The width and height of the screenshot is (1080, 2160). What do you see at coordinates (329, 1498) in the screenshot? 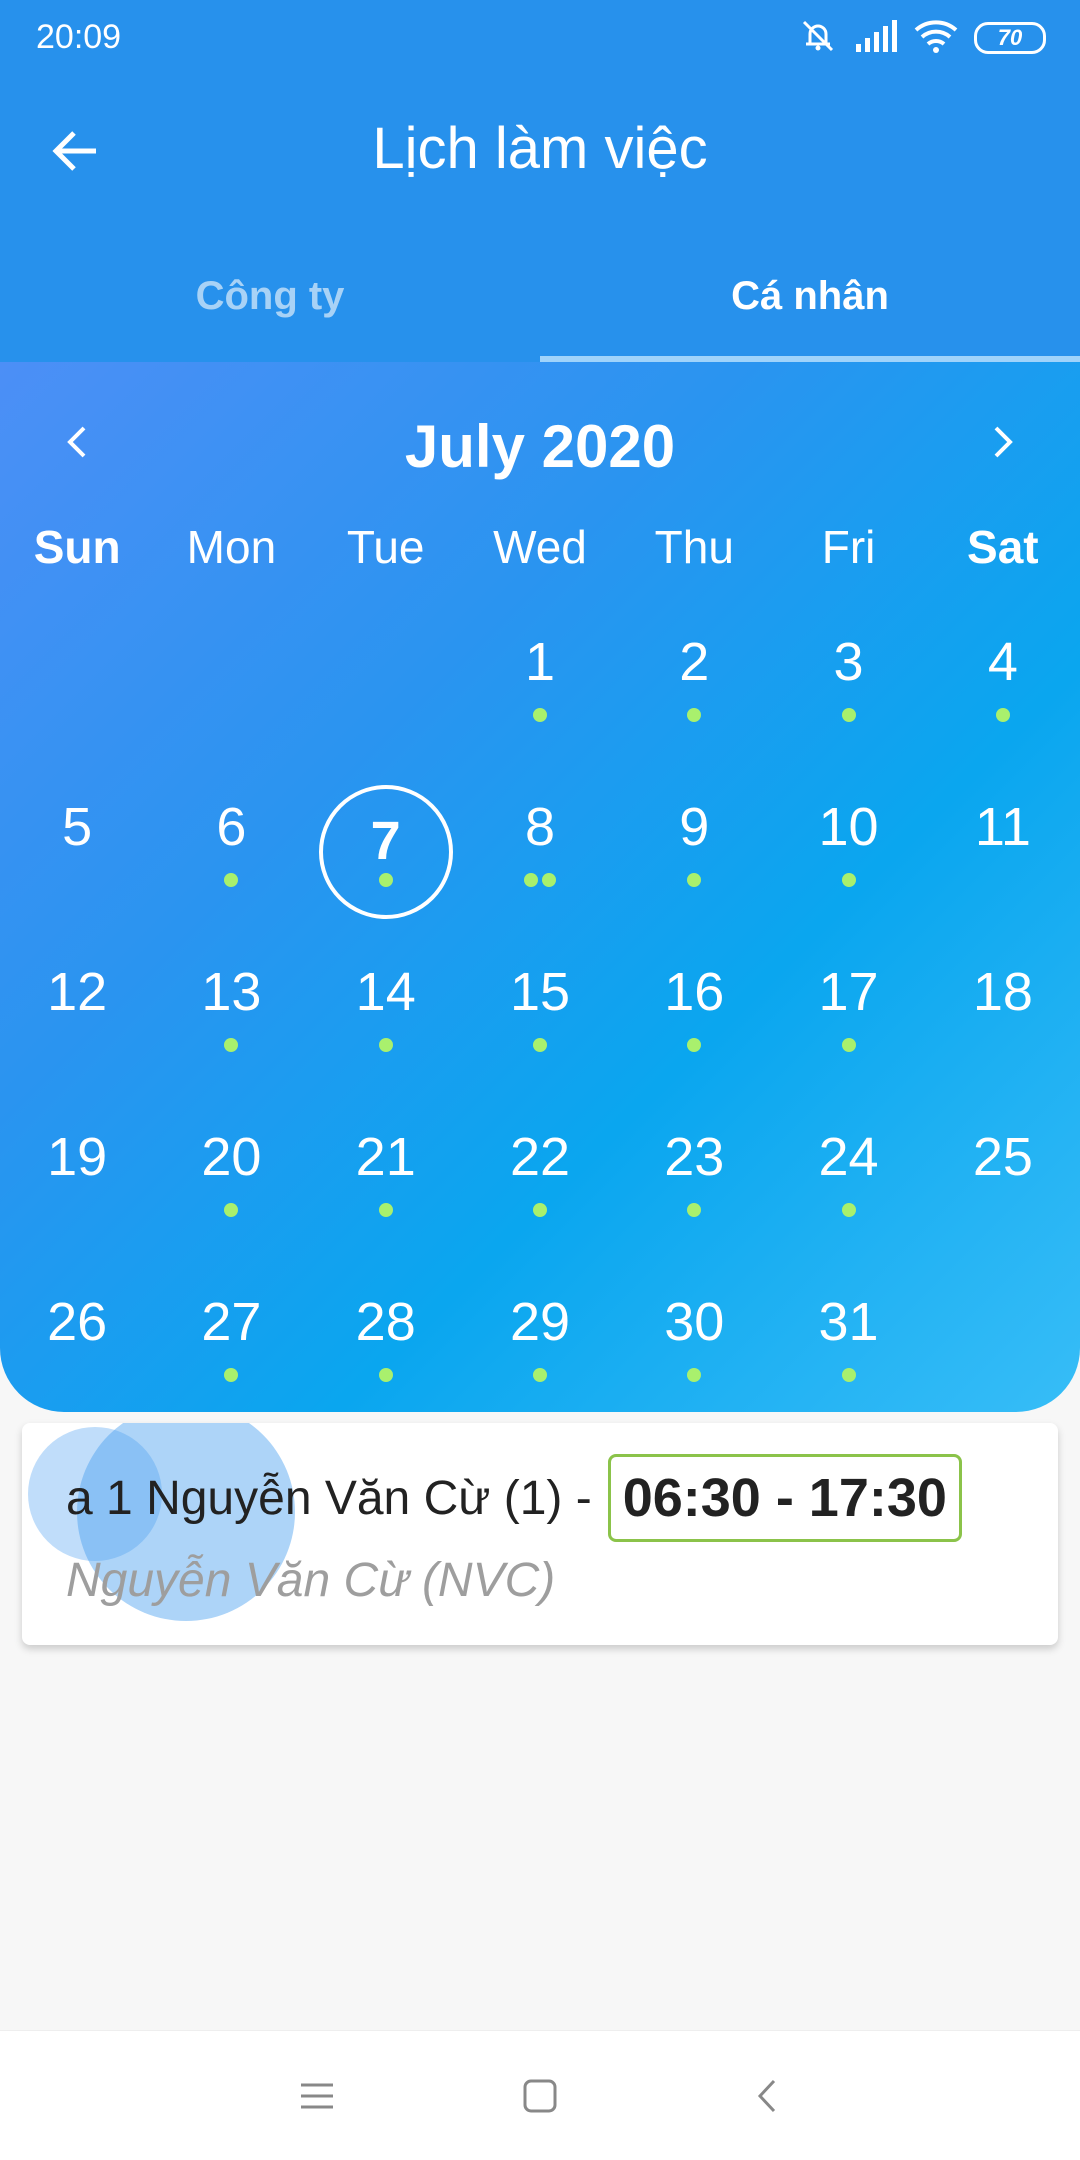
I see `shift-title: a 1 Nguyễn Văn Cừ (1) -` at bounding box center [329, 1498].